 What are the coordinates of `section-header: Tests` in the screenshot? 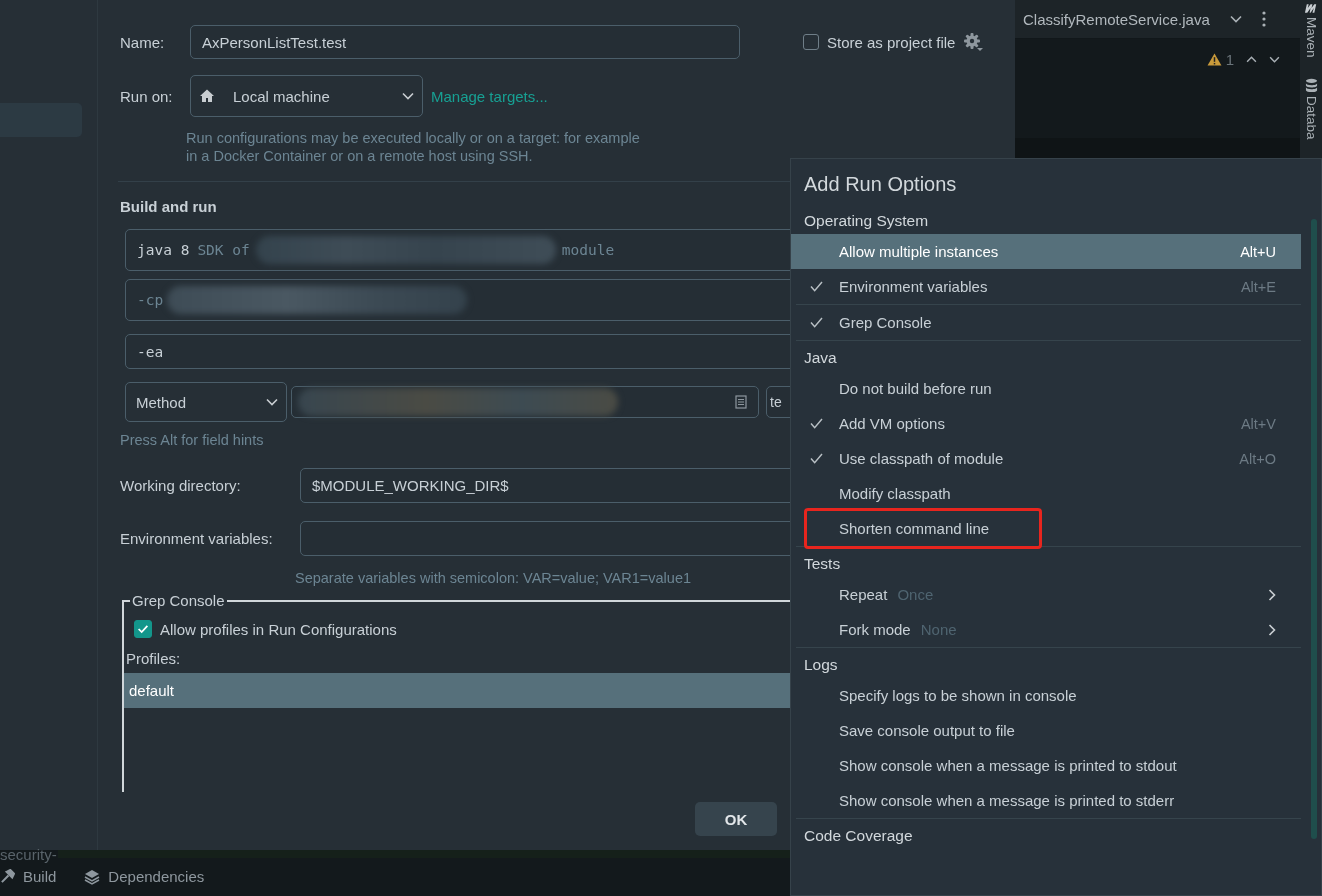 It's located at (823, 564).